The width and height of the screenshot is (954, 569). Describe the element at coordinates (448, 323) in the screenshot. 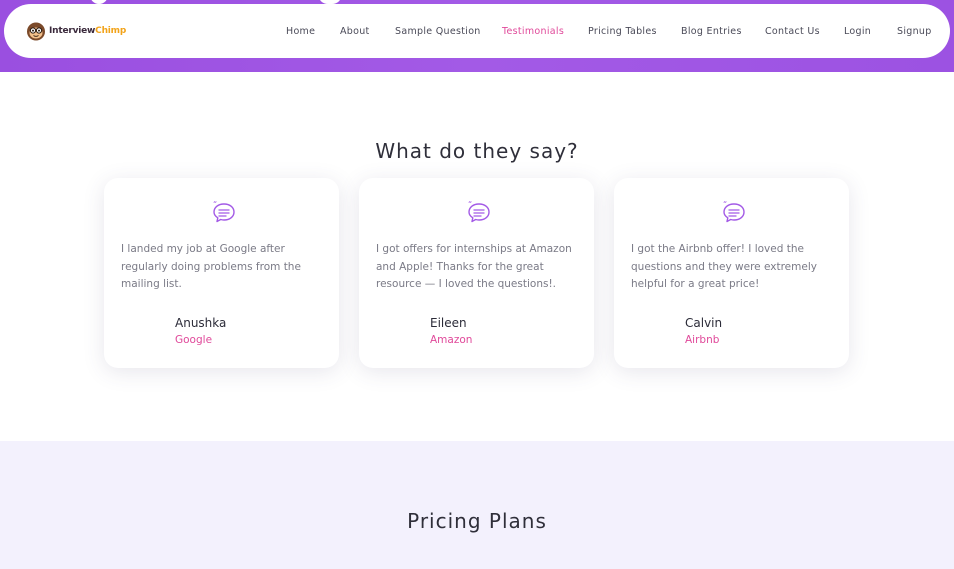

I see `testimonial-author: Eileen` at that location.